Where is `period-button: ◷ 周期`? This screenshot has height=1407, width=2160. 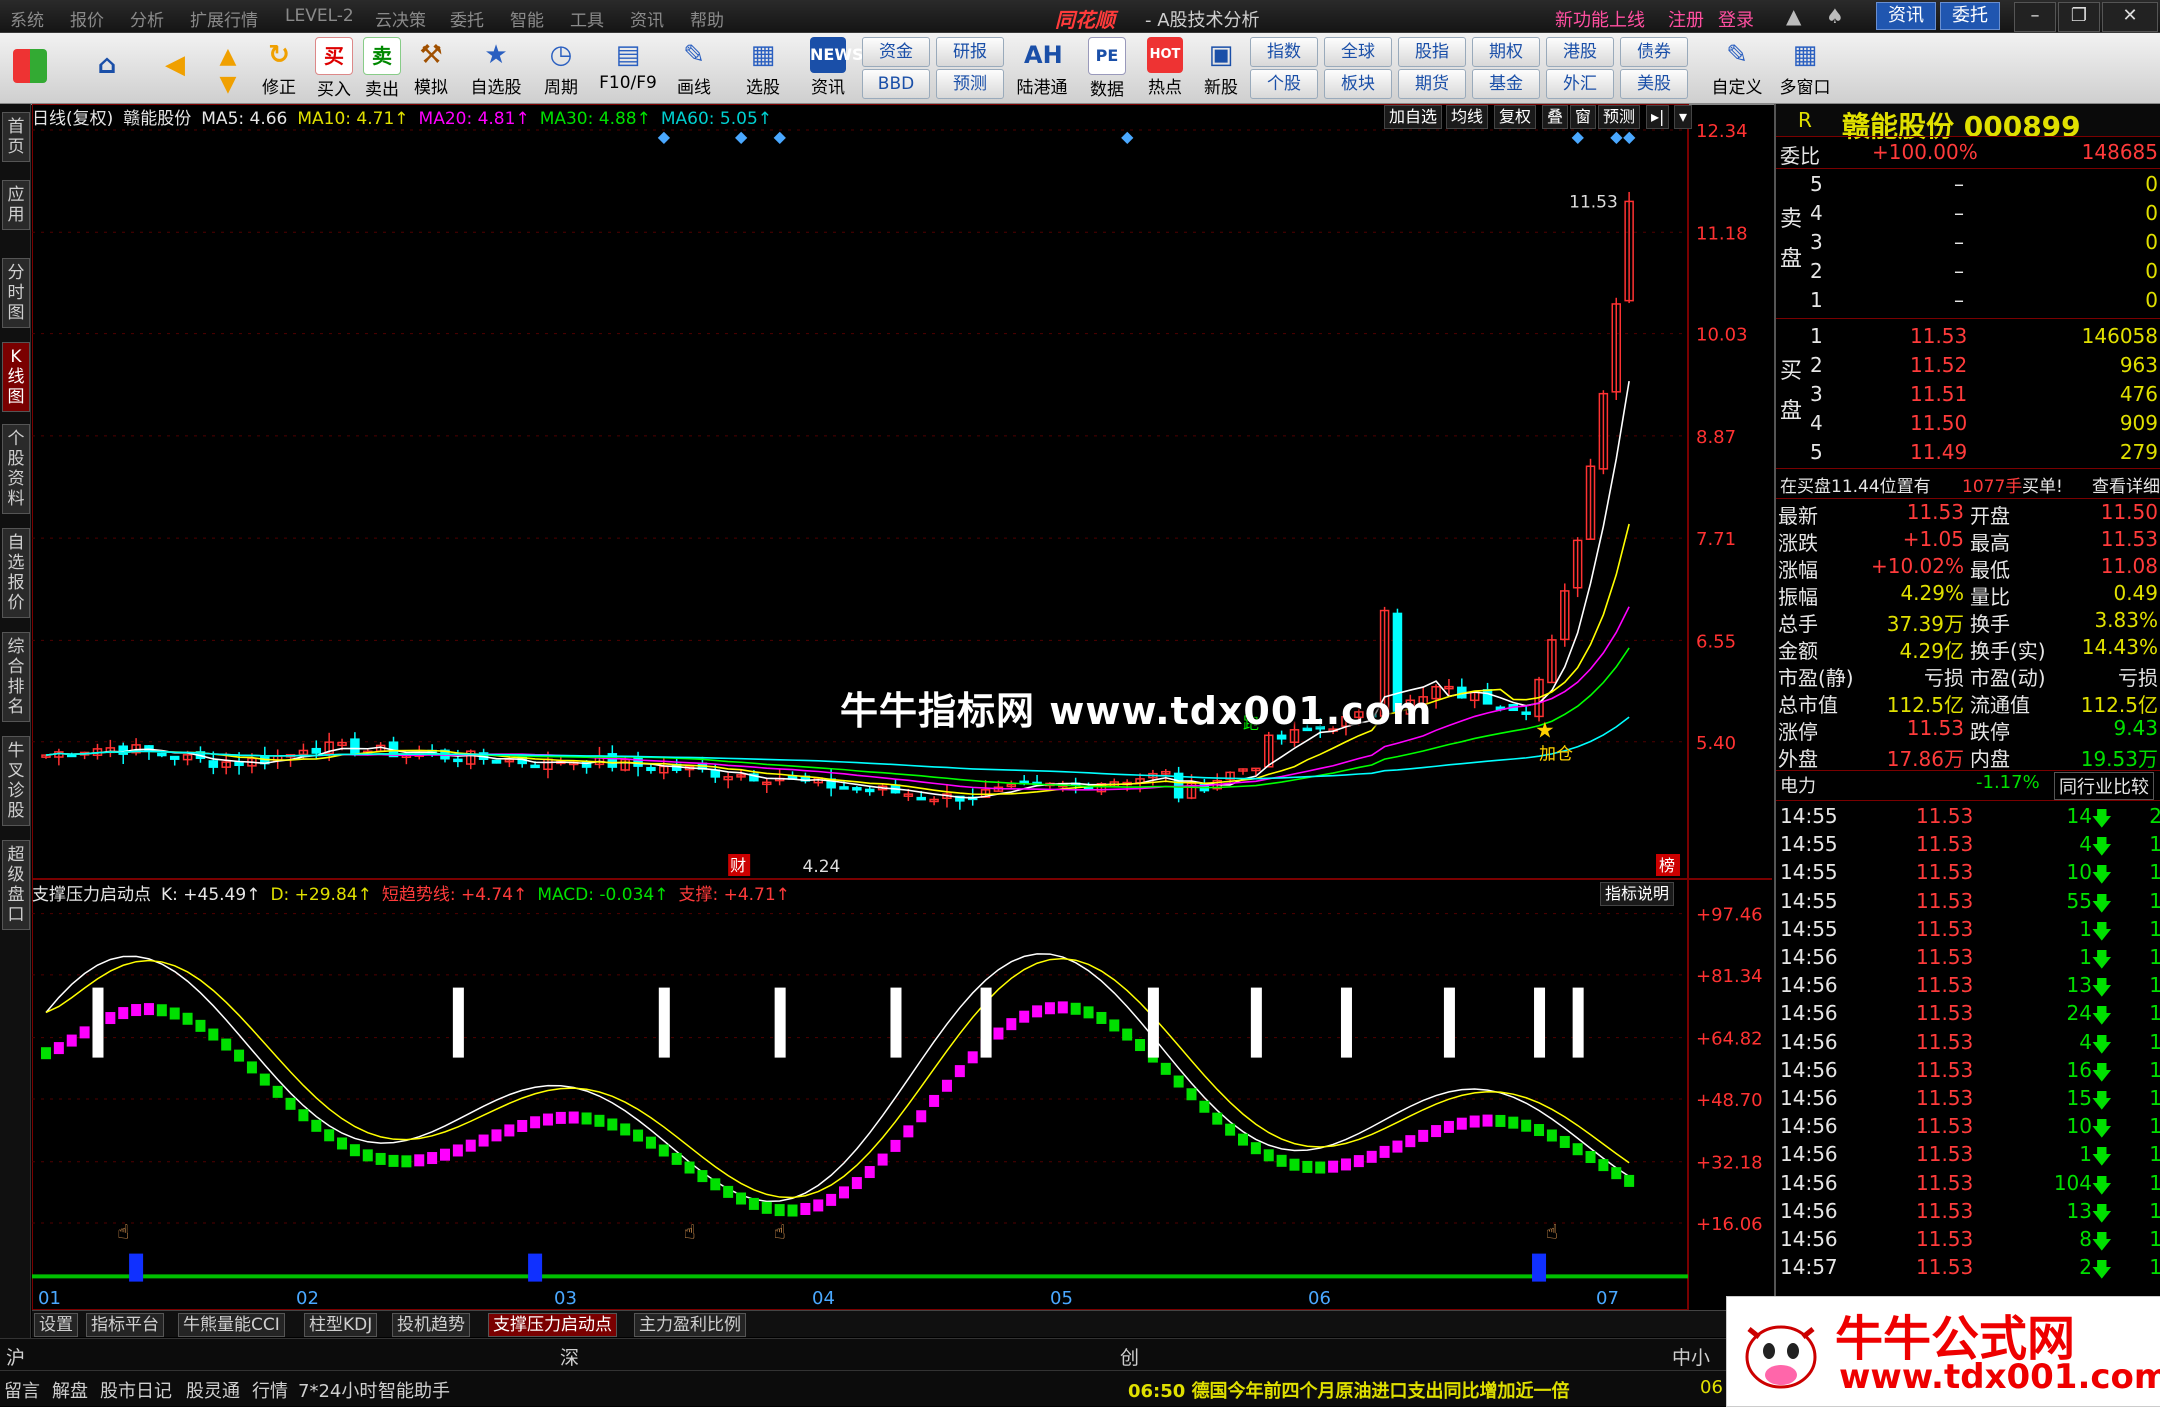
period-button: ◷ 周期 is located at coordinates (561, 68).